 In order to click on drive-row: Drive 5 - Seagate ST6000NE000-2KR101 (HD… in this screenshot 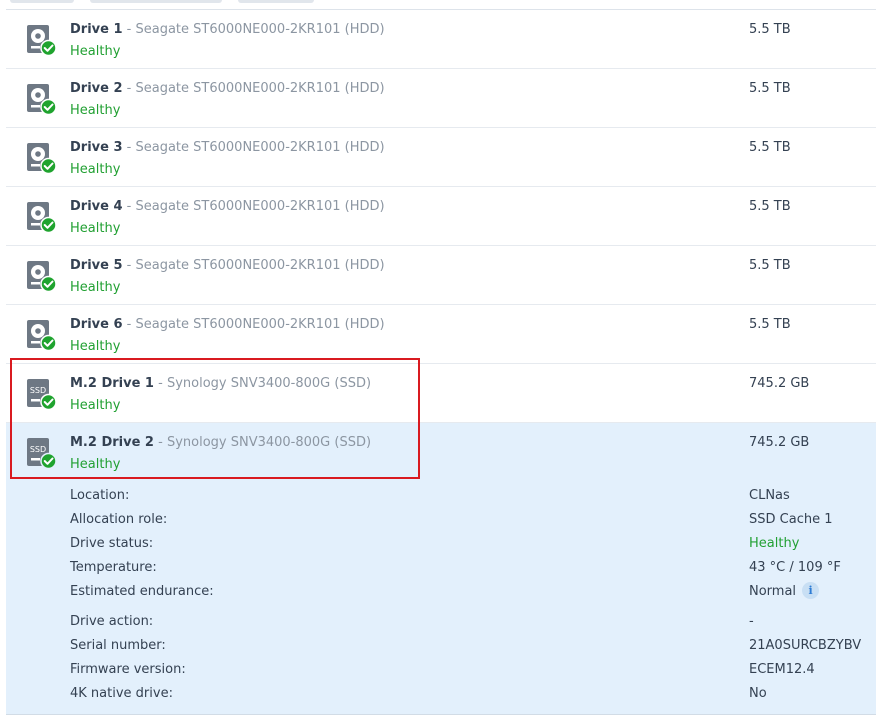, I will do `click(441, 275)`.